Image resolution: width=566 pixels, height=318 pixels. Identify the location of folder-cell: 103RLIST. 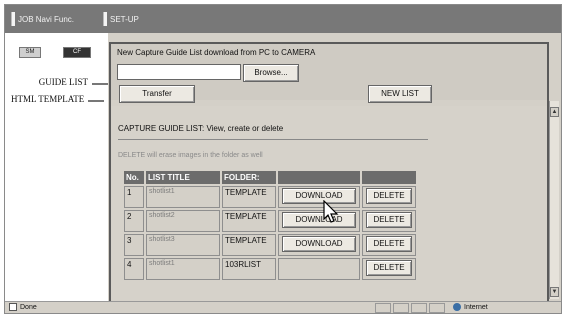
(249, 269).